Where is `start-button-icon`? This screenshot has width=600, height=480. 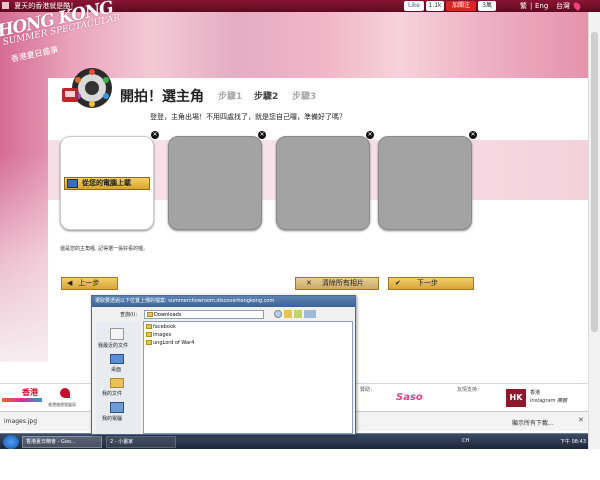 start-button-icon is located at coordinates (11, 442).